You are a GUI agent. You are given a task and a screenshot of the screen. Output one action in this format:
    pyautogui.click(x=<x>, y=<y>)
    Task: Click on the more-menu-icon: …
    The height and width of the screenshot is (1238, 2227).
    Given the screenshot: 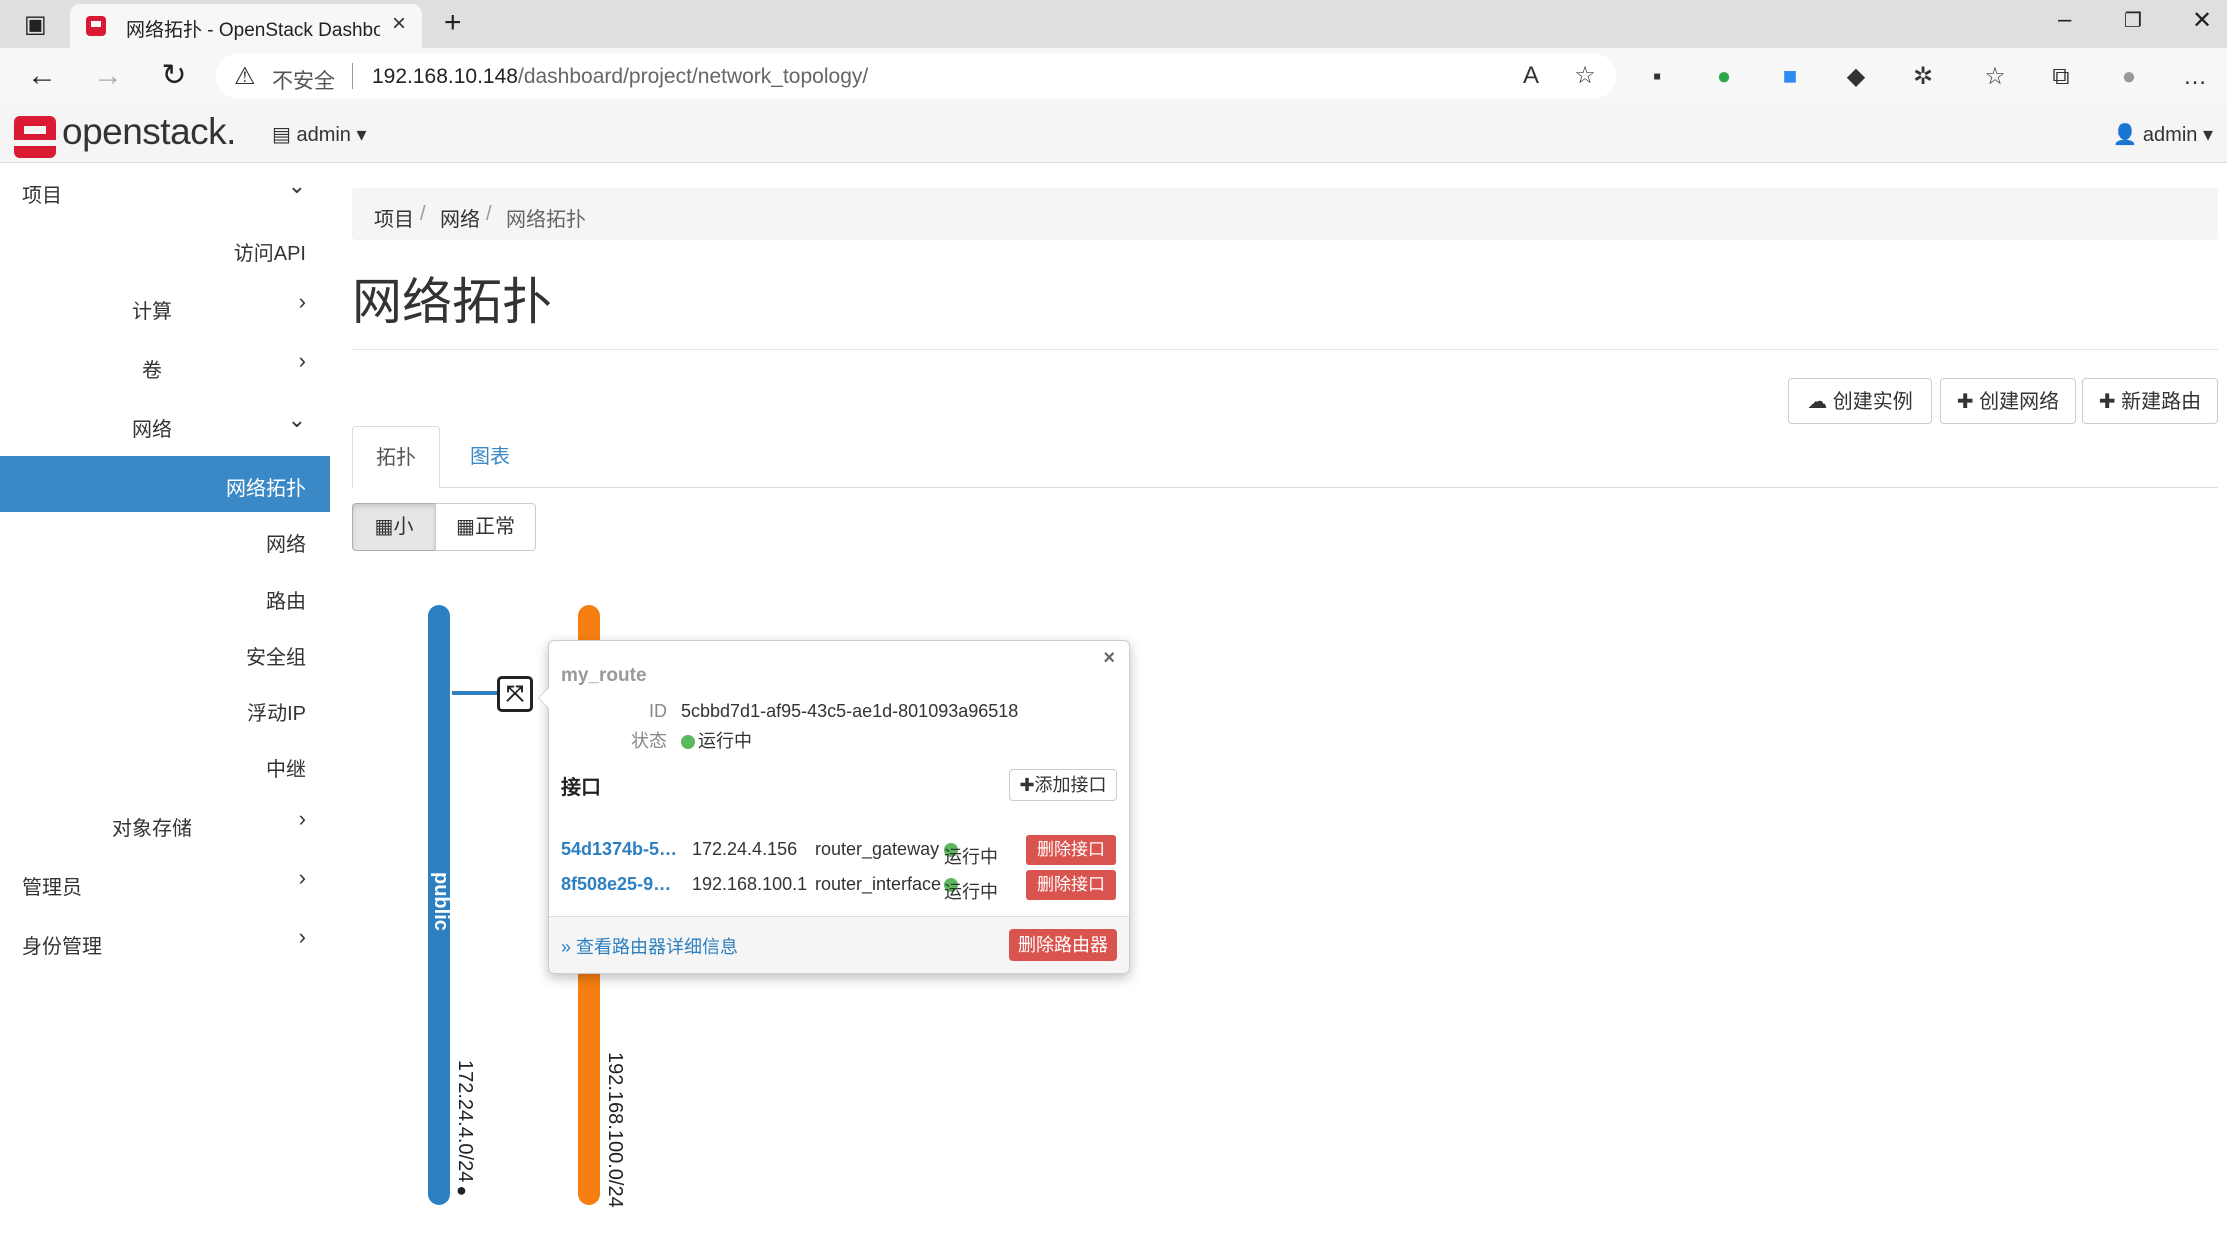 What is the action you would take?
    pyautogui.click(x=2195, y=77)
    